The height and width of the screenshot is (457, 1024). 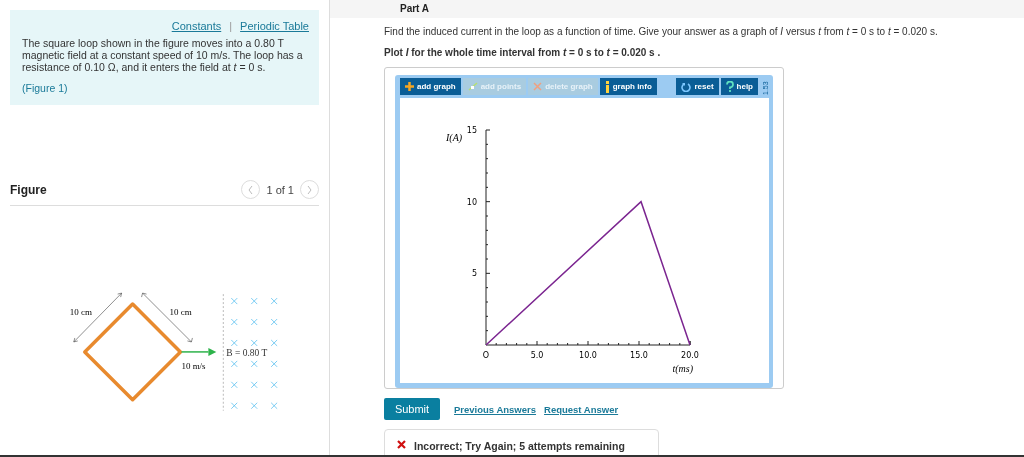 I want to click on question-text: Find the induced current in the loop as a function of time. Give your answer as a graph of I versus t from t = 0 s to t = 0.020 s., so click(x=661, y=31).